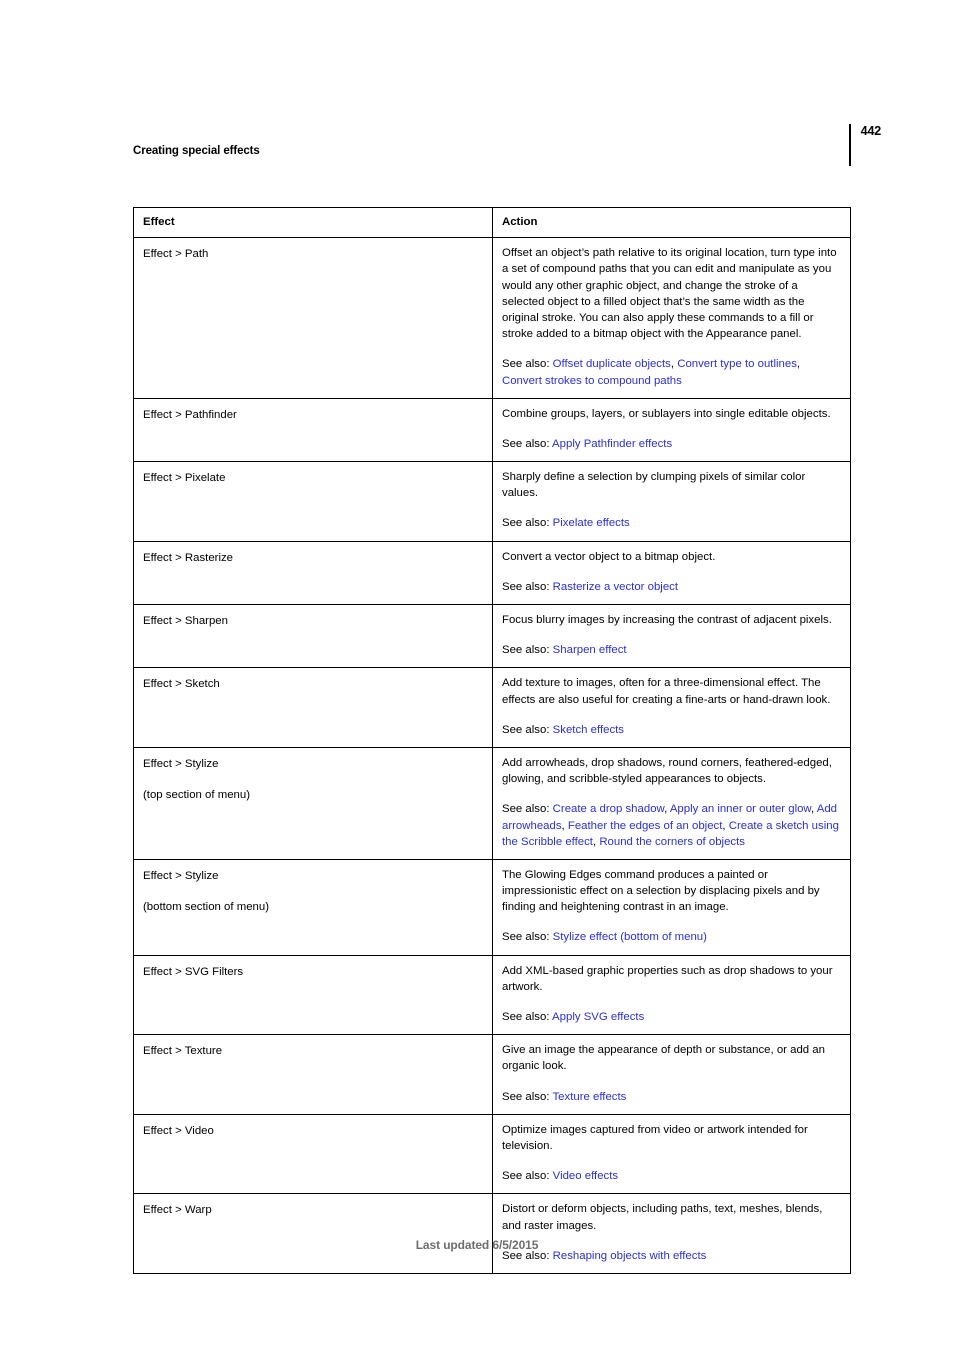  What do you see at coordinates (671, 1017) in the screenshot?
I see `see-also-line: See also: Apply SVG effects` at bounding box center [671, 1017].